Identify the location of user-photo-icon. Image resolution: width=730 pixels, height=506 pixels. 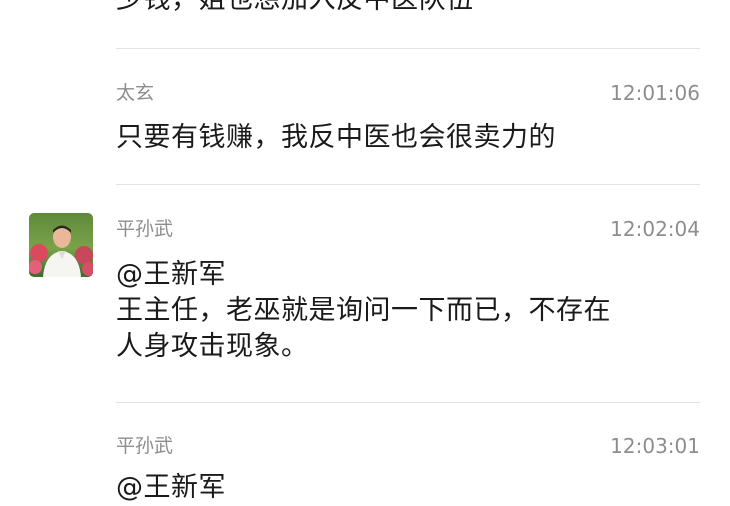
(61, 245).